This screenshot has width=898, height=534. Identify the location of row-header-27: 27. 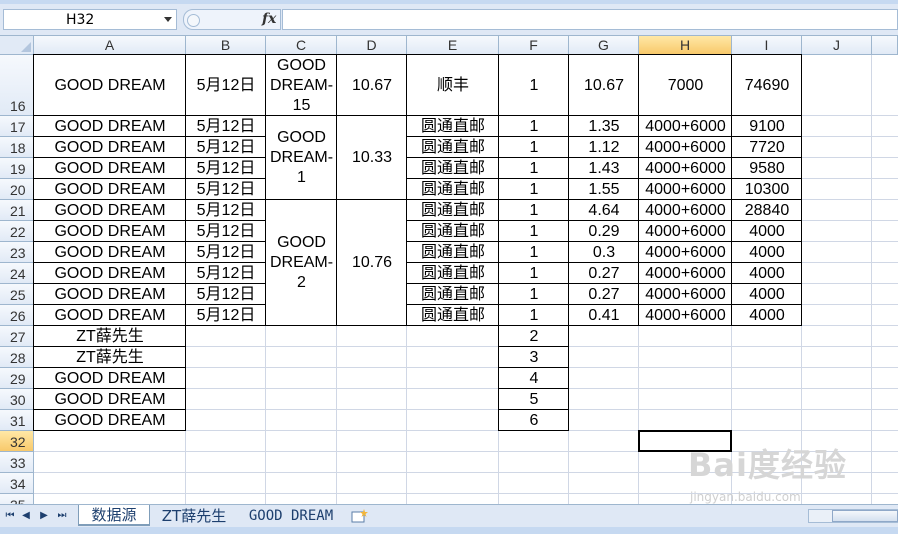
(17, 336).